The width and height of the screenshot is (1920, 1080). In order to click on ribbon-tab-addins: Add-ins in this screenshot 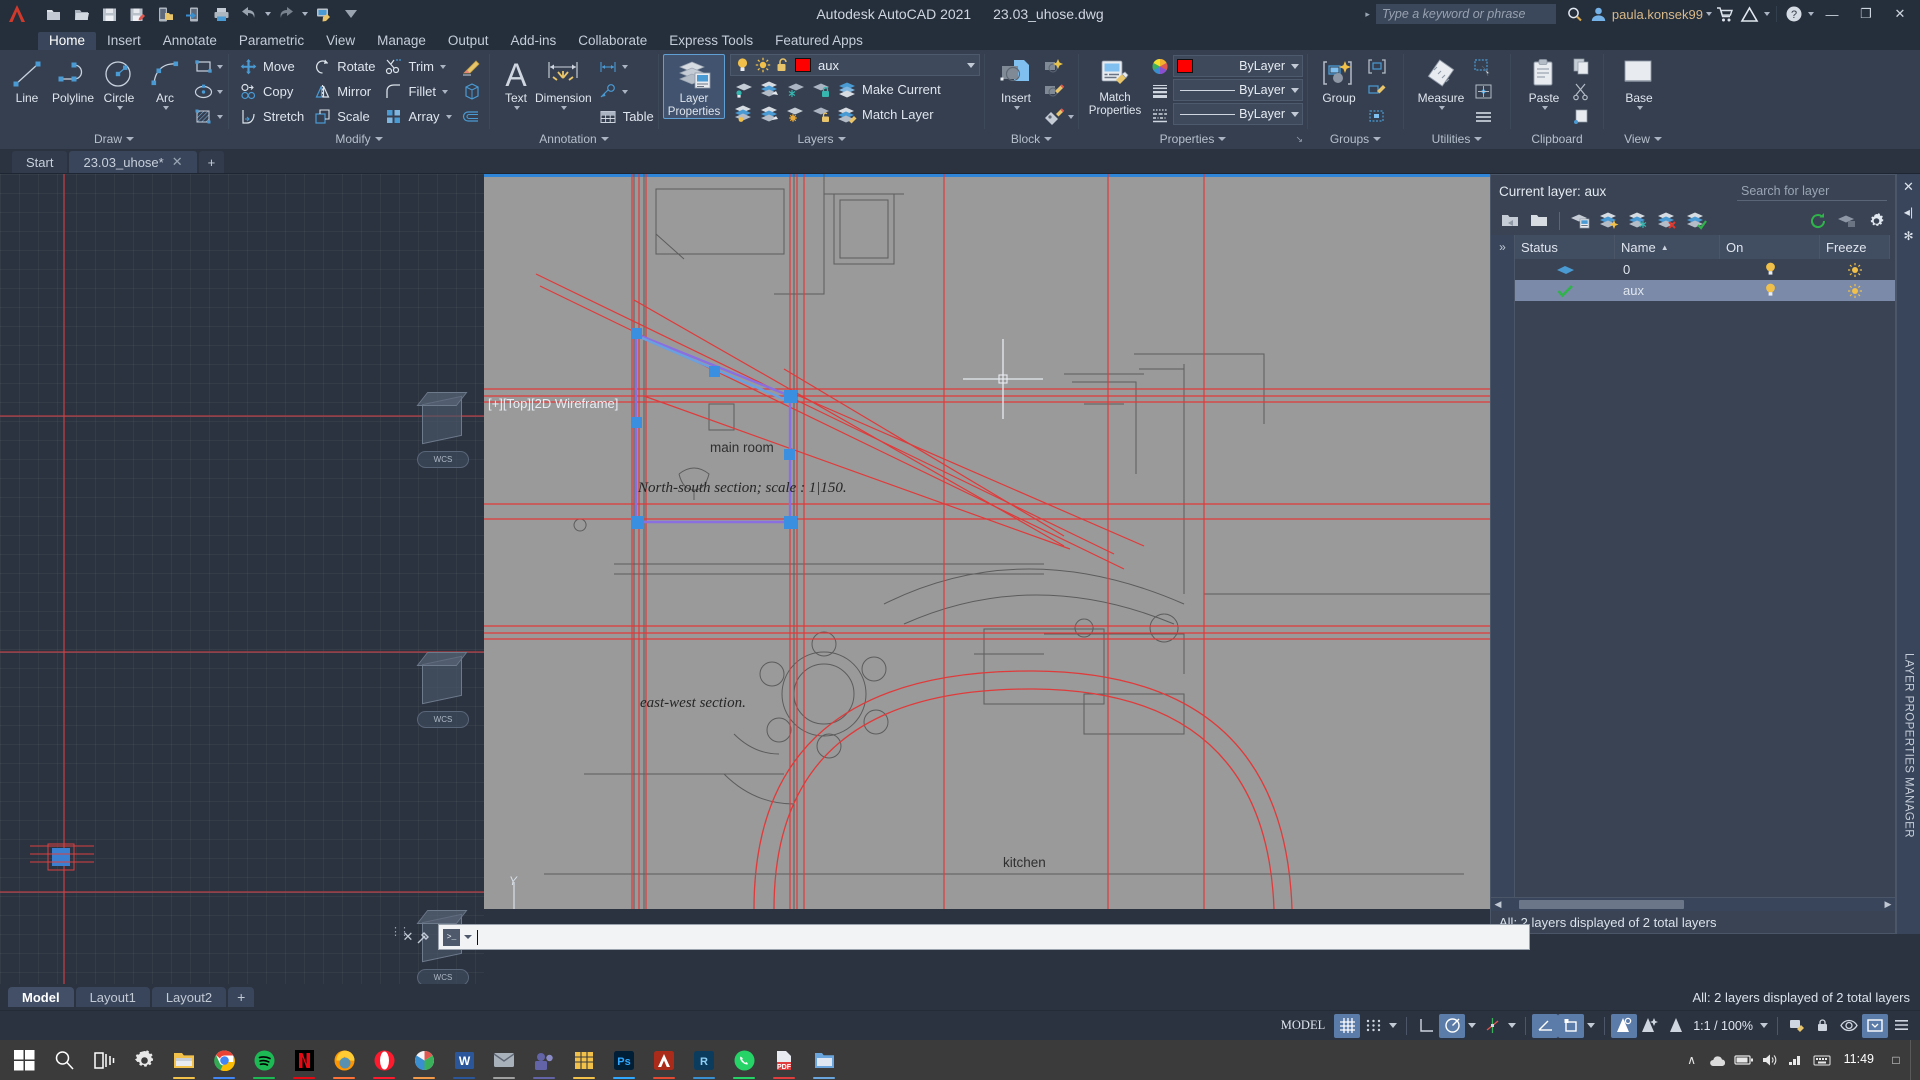, I will do `click(533, 41)`.